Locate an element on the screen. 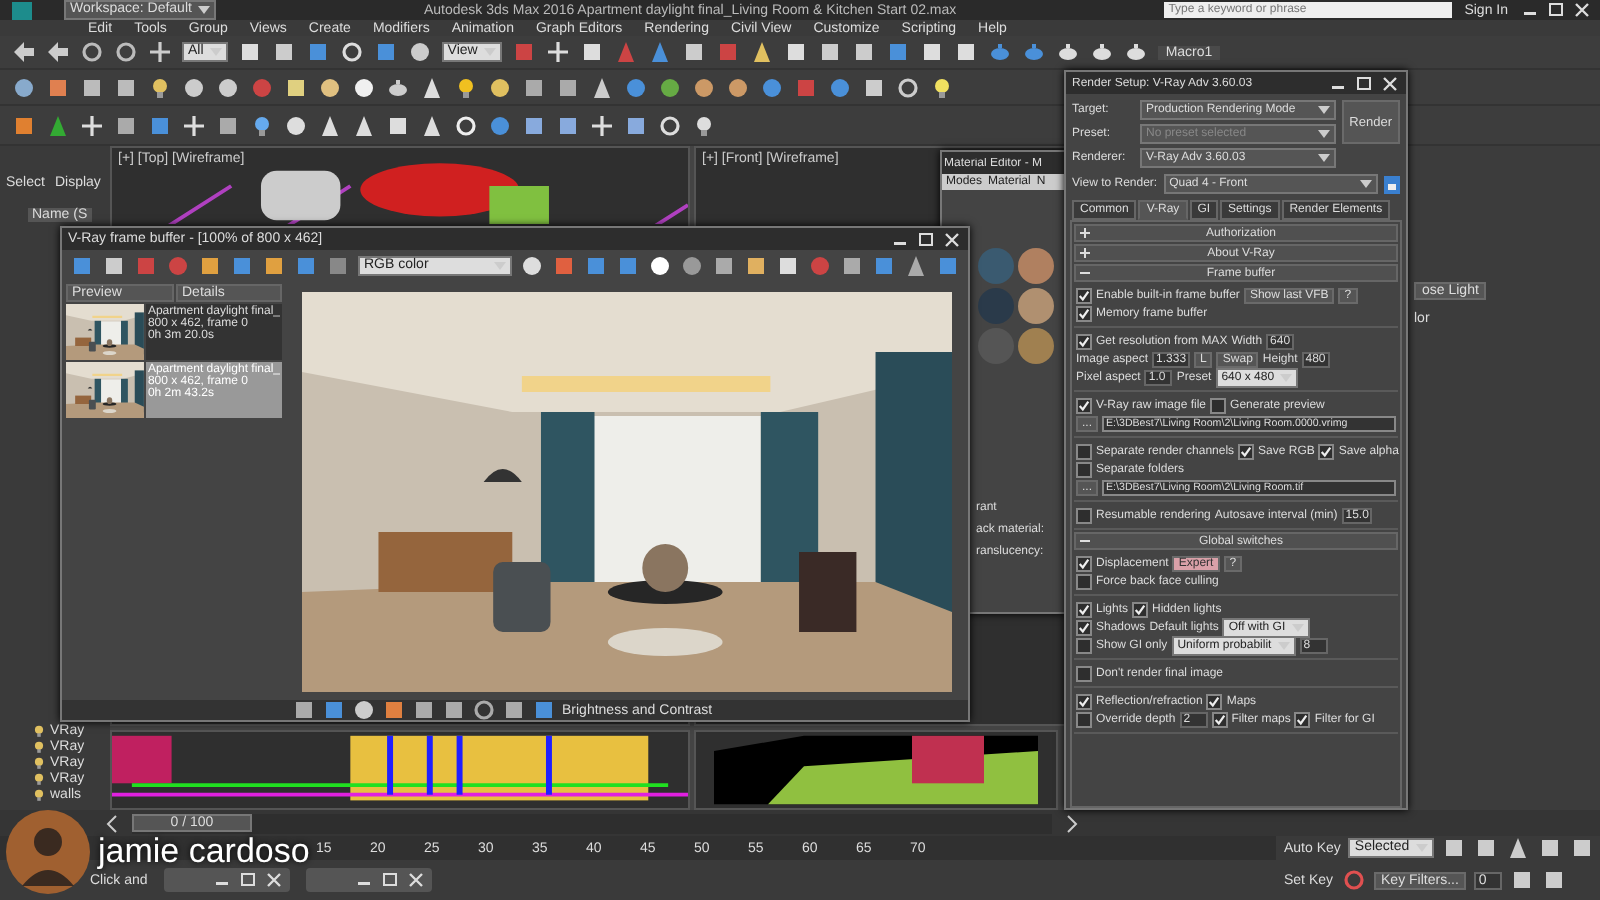  arrow-icon is located at coordinates (58, 52).